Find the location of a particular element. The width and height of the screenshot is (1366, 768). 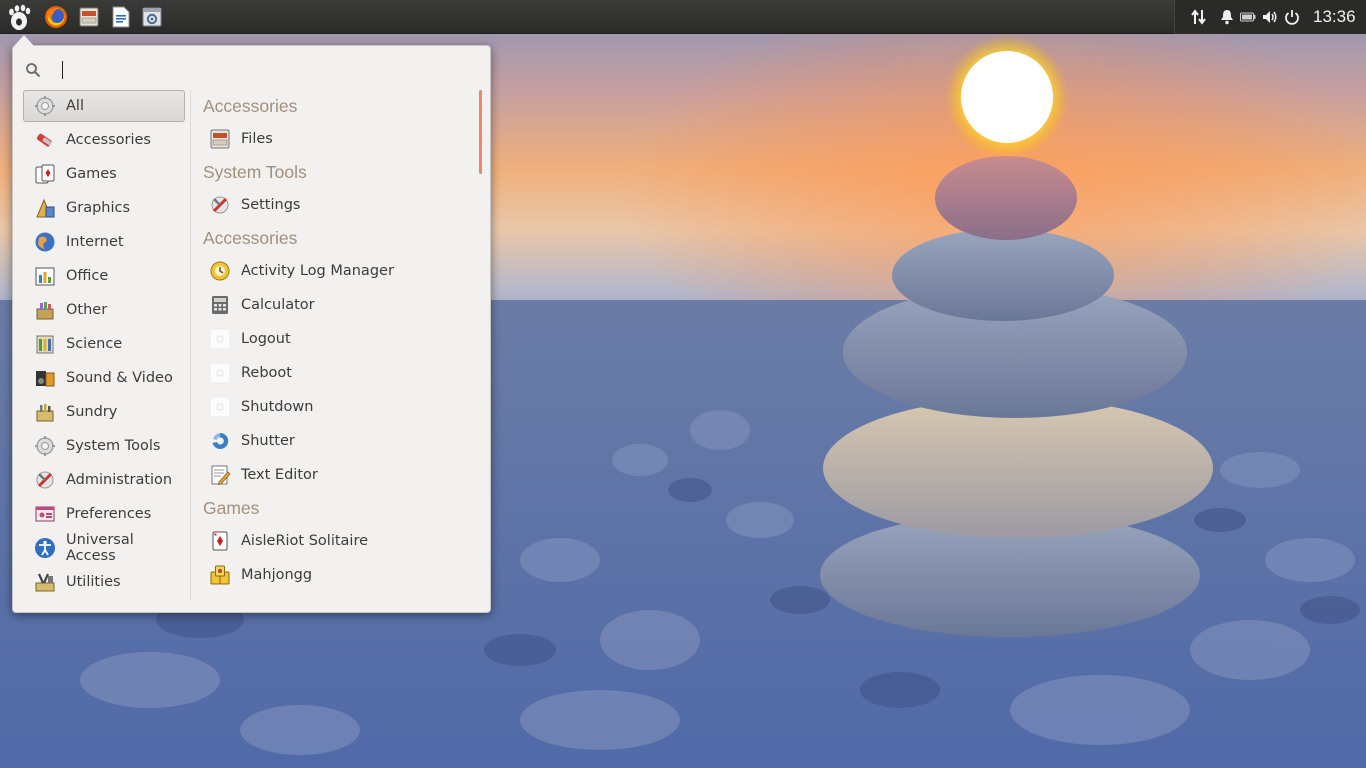

accessories-icon is located at coordinates (45, 140).